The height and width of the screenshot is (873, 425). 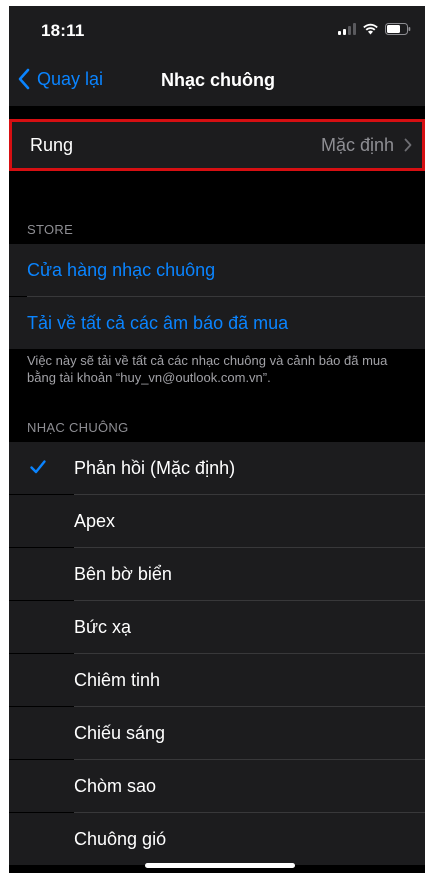 I want to click on ringtone-item: Apex, so click(x=217, y=521).